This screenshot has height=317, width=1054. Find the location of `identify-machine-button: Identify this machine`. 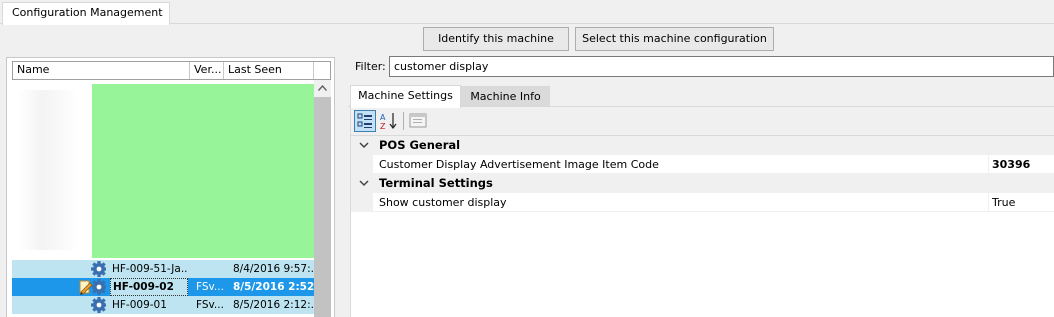

identify-machine-button: Identify this machine is located at coordinates (496, 39).